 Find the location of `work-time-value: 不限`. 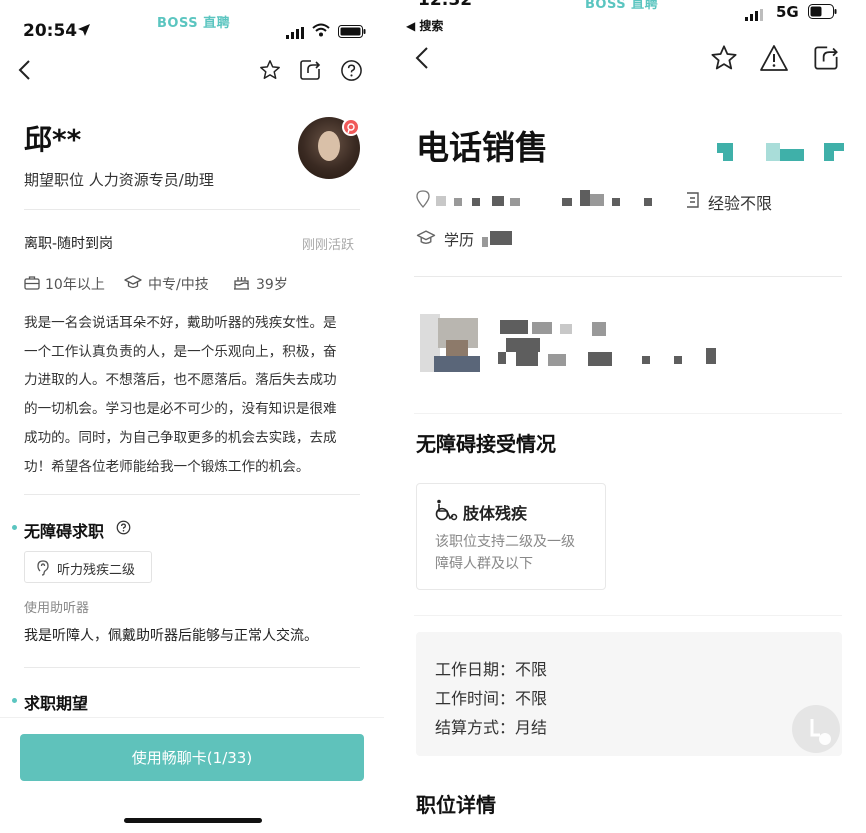

work-time-value: 不限 is located at coordinates (531, 698).